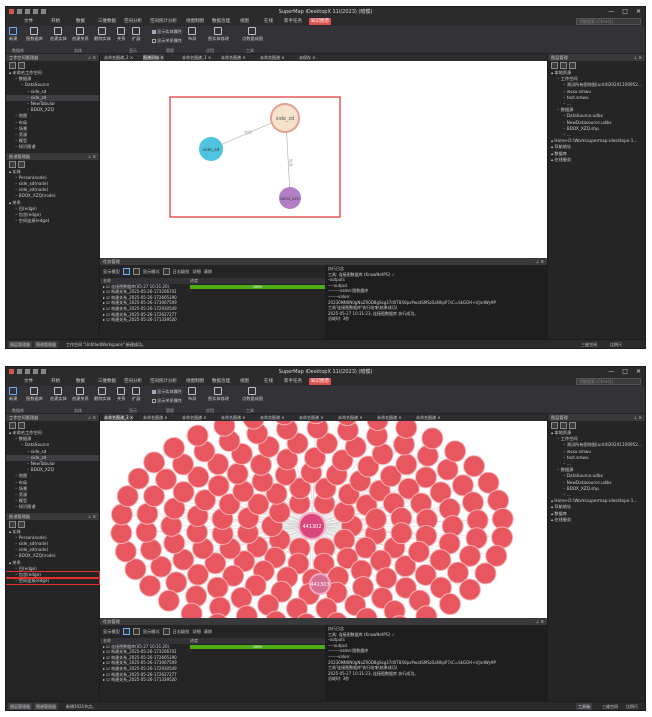  What do you see at coordinates (554, 65) in the screenshot?
I see `add-icon` at bounding box center [554, 65].